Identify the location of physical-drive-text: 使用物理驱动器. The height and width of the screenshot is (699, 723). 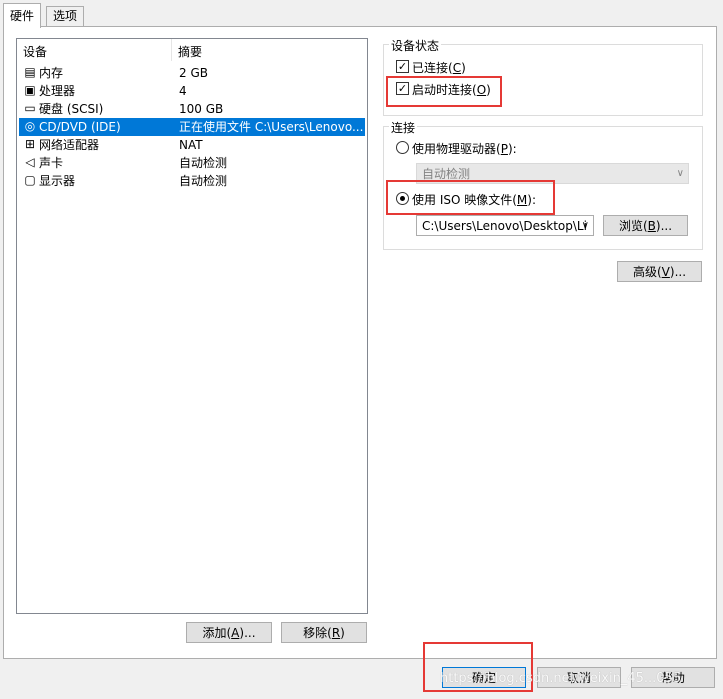
(454, 149).